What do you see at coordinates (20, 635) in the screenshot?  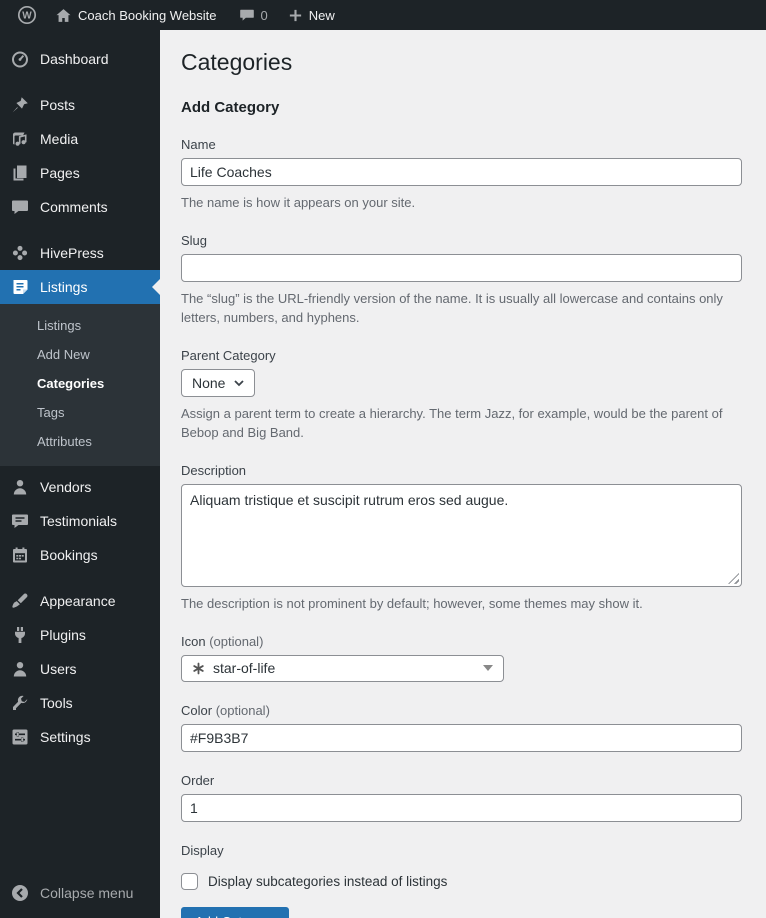 I see `plugin-icon` at bounding box center [20, 635].